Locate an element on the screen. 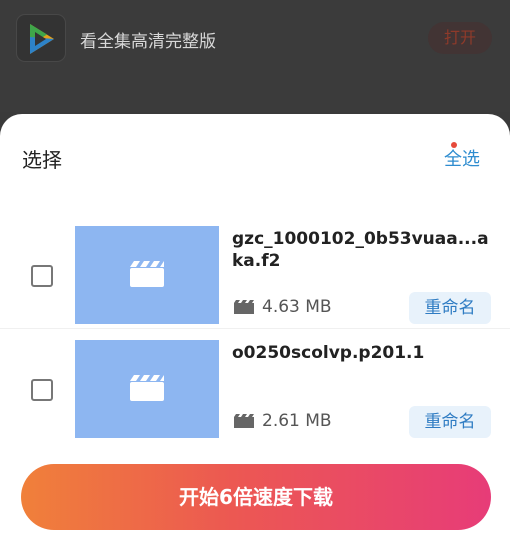 This screenshot has height=549, width=510. file-size-line: 2.61 MB is located at coordinates (283, 421).